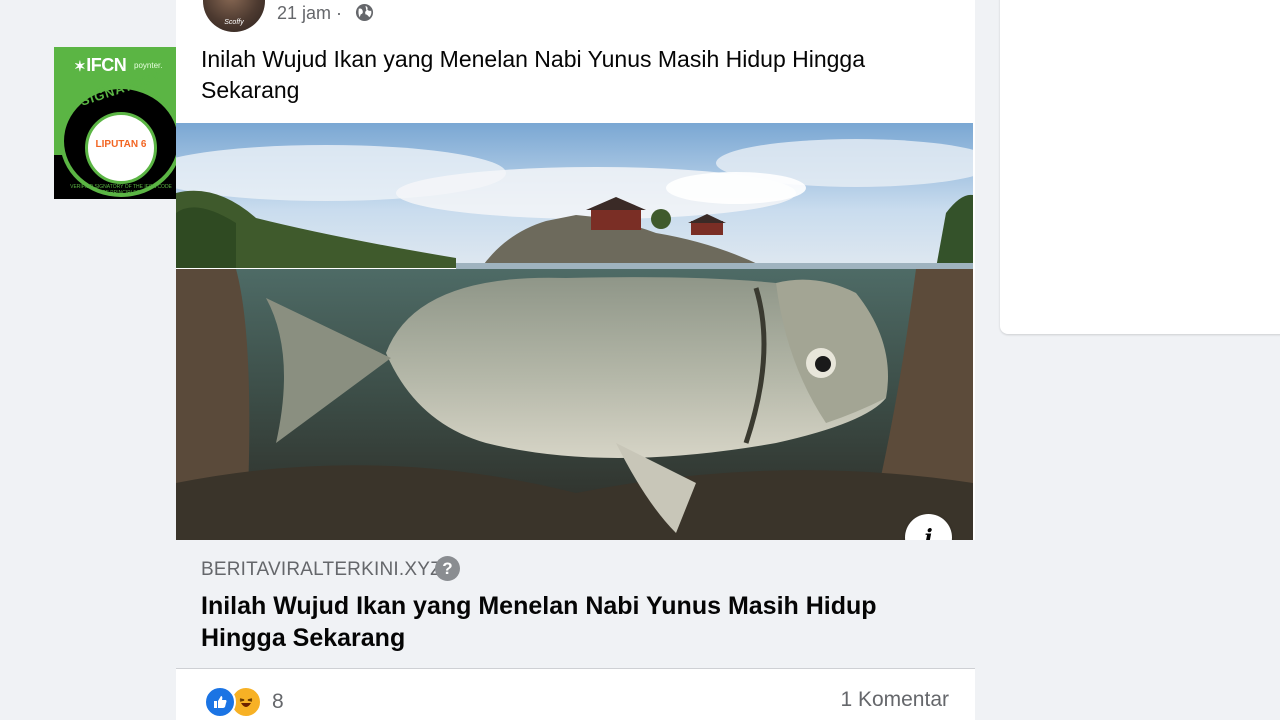 The image size is (1280, 720). I want to click on post-header: Scoffy 21 jam ·, so click(575, 20).